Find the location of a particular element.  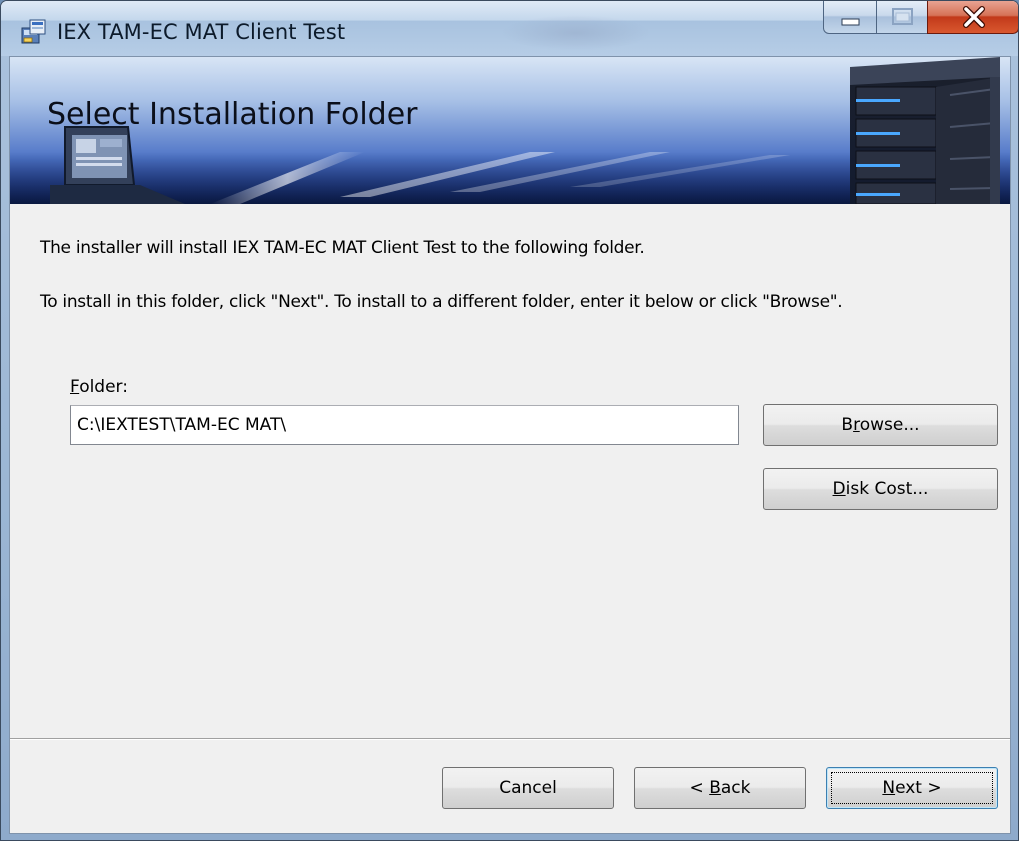

installer-app-icon is located at coordinates (33, 31).